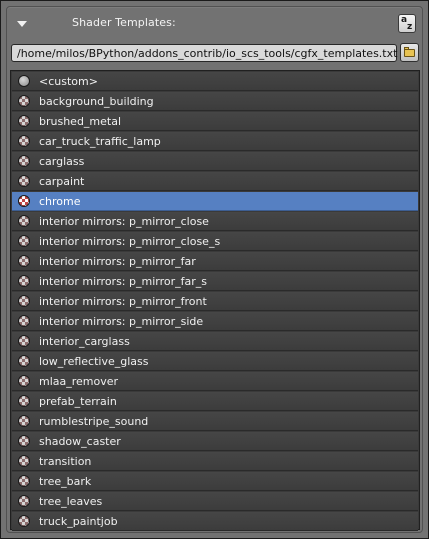 This screenshot has width=429, height=539. What do you see at coordinates (68, 81) in the screenshot?
I see `list-item-label: <custom>` at bounding box center [68, 81].